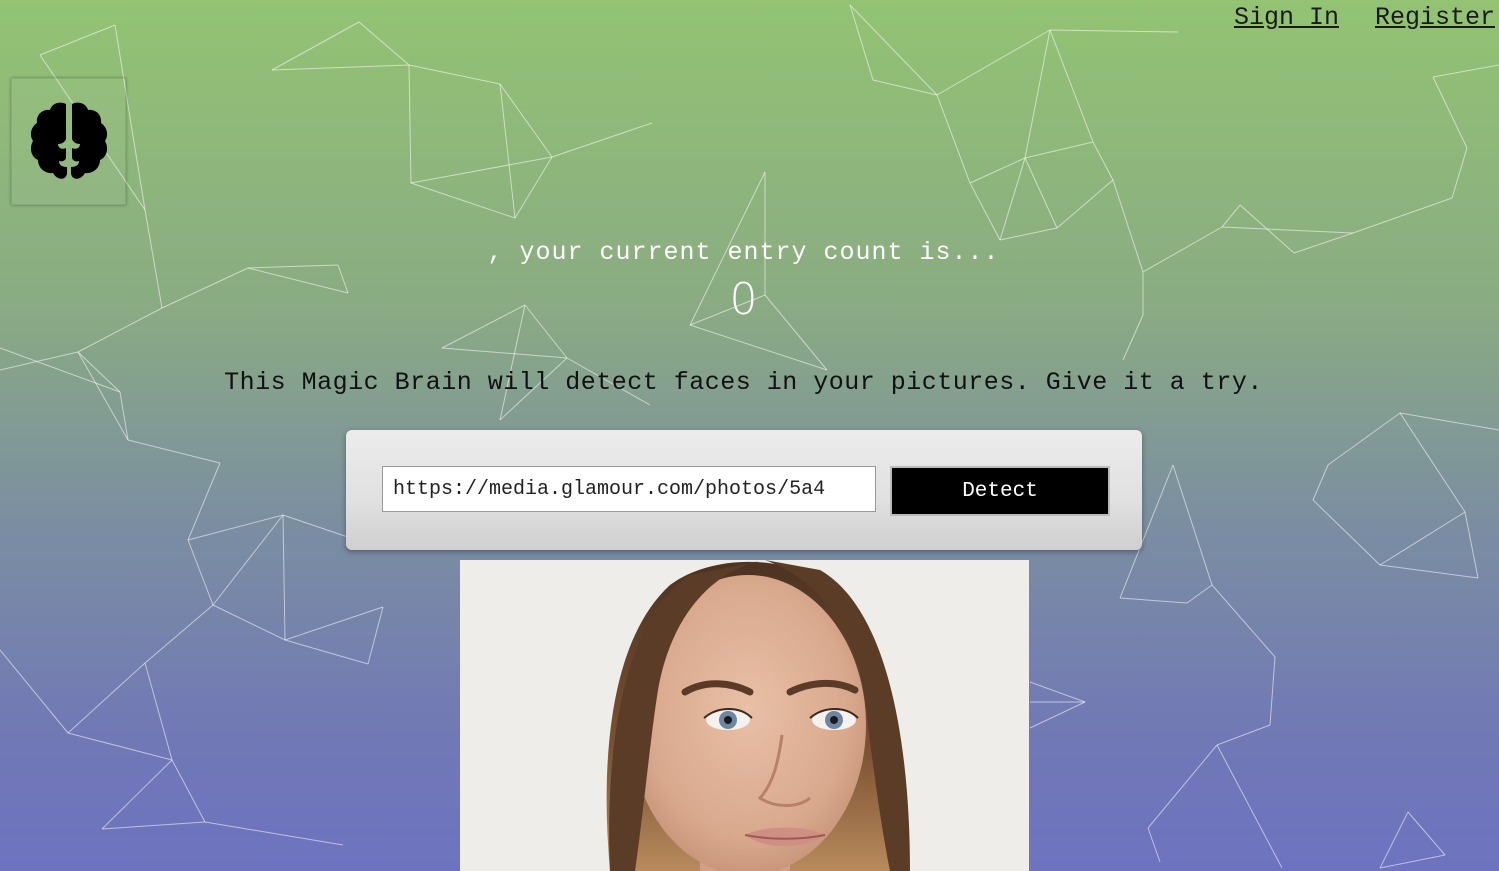 The height and width of the screenshot is (871, 1499). I want to click on register-link: Register, so click(1435, 18).